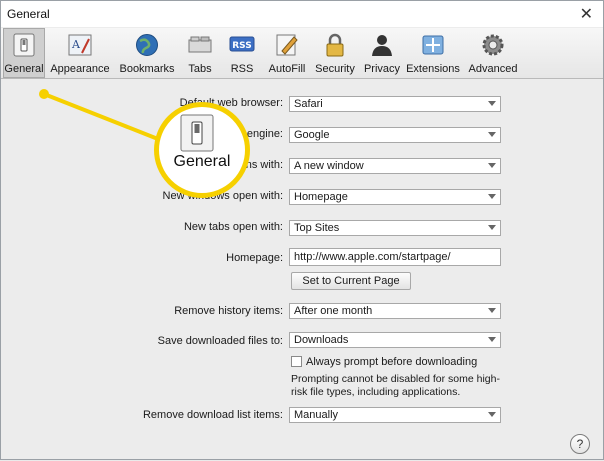 The width and height of the screenshot is (604, 461). What do you see at coordinates (202, 161) in the screenshot?
I see `callout-label: General` at bounding box center [202, 161].